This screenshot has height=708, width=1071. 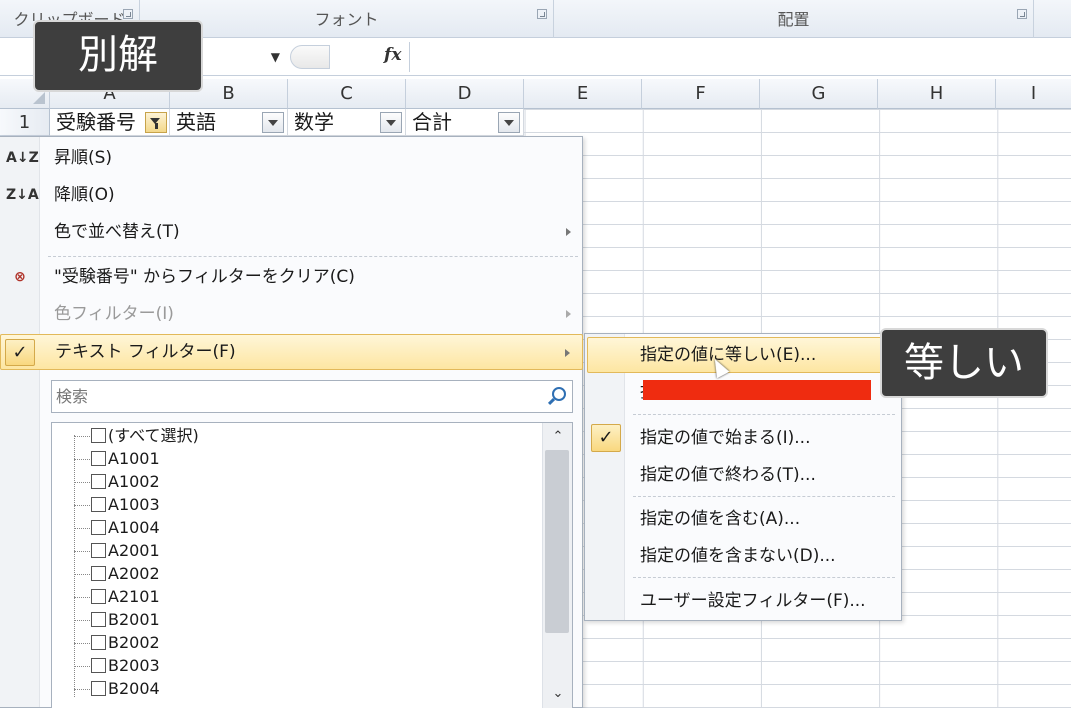 I want to click on color-filter-item: 色フィルター(I), so click(x=291, y=314).